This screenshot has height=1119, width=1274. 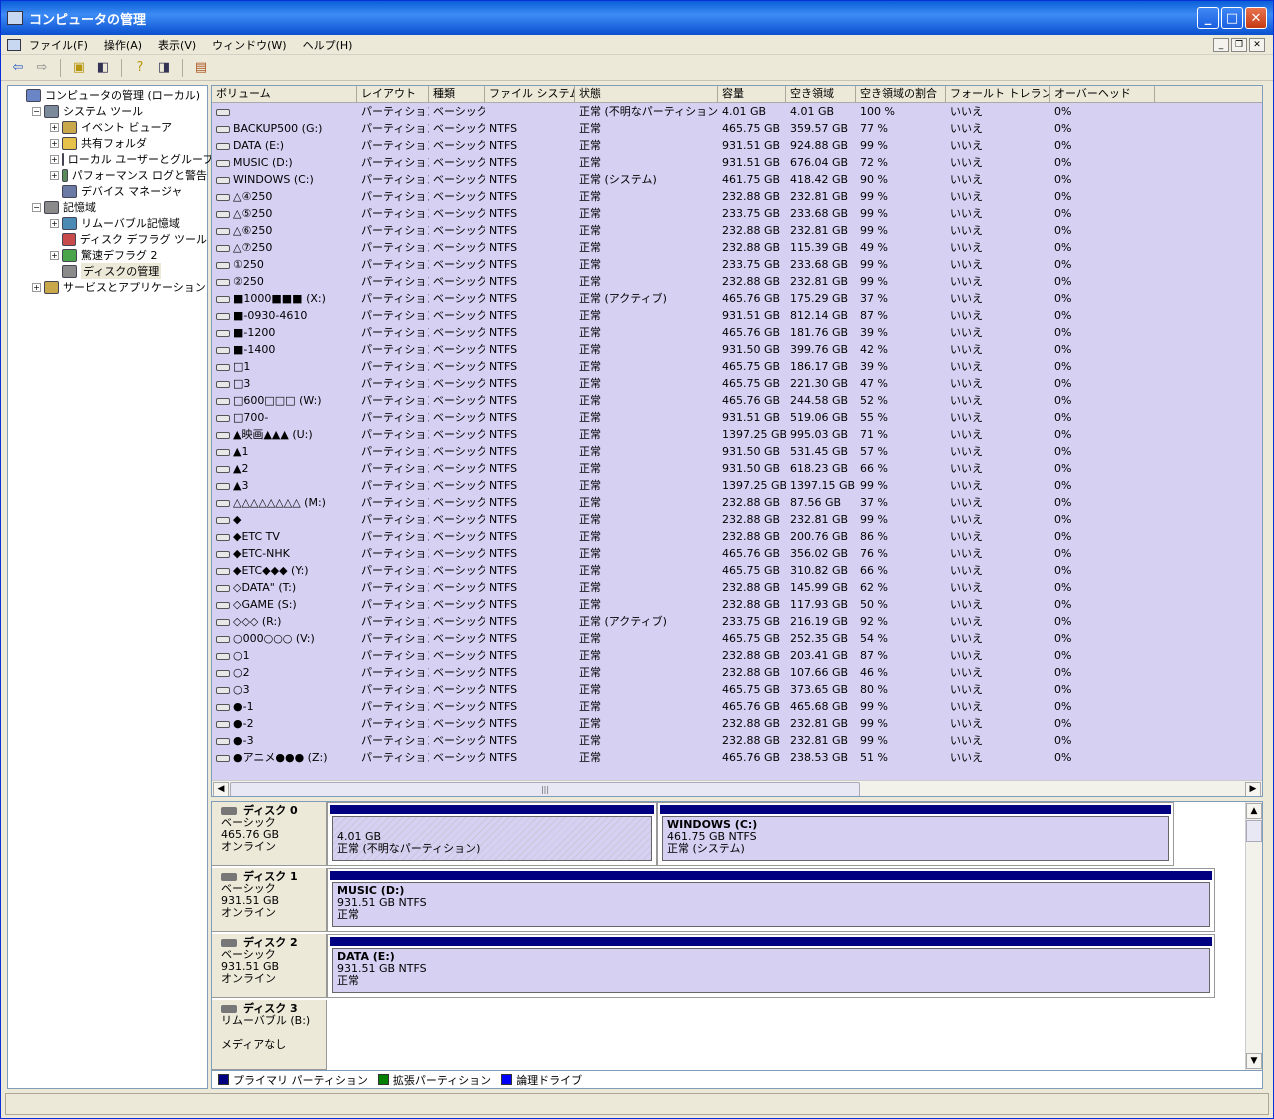 I want to click on menu-view: 表示(V), so click(x=177, y=45).